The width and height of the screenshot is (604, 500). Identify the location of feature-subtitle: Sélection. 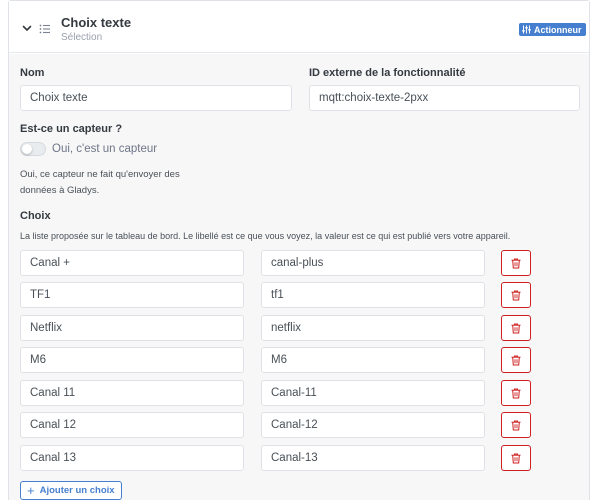
(82, 37).